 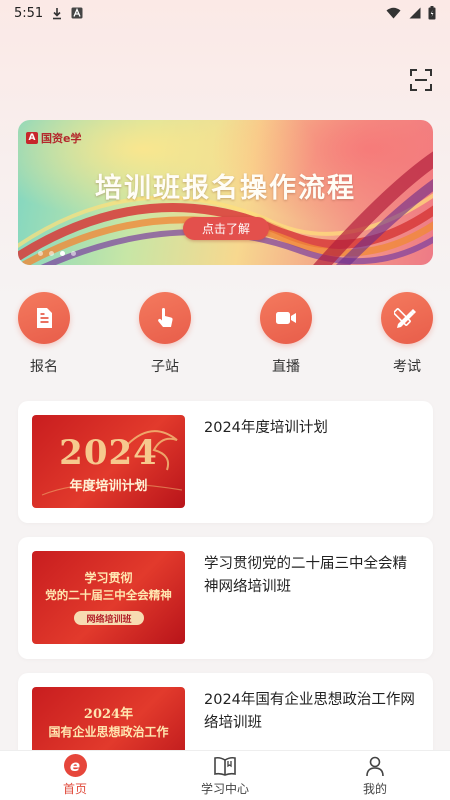 I want to click on status-bar: 5:51, so click(x=225, y=13).